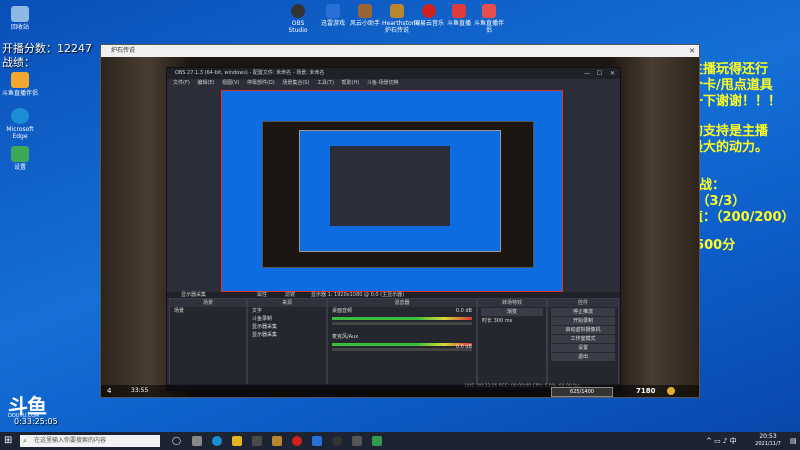 The image size is (800, 450). I want to click on obs-controls-panel: 控件 停止推流 开始录制 启动虚拟摄像机 工作室模式 设置 退出, so click(583, 342).